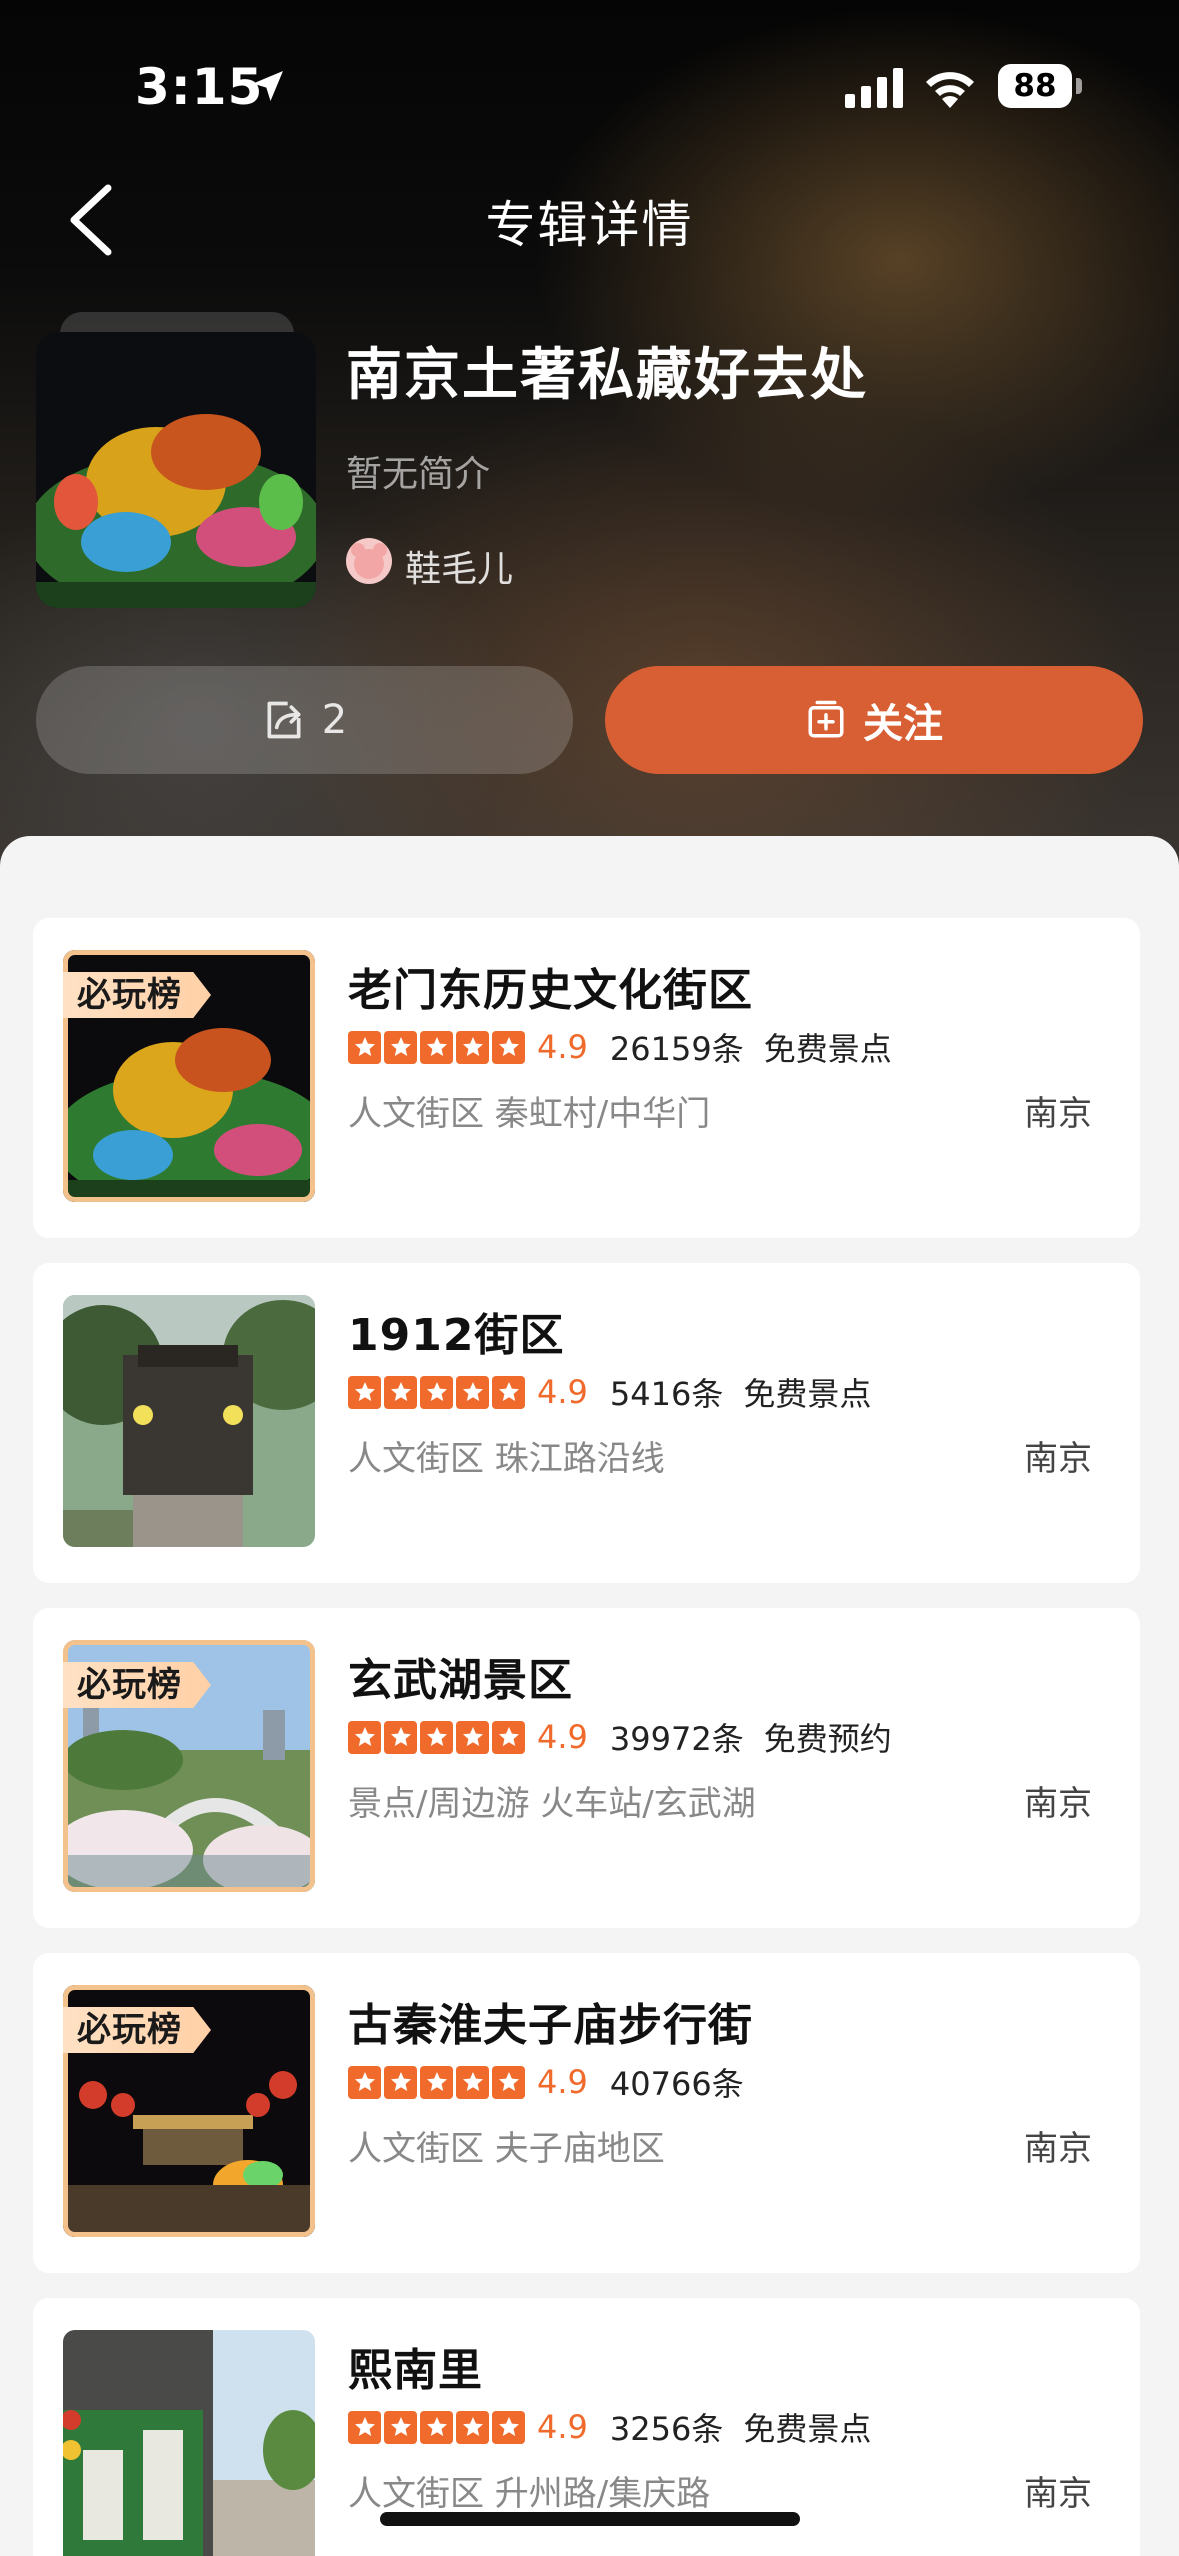 This screenshot has width=1179, height=2556. I want to click on wifi-icon, so click(950, 90).